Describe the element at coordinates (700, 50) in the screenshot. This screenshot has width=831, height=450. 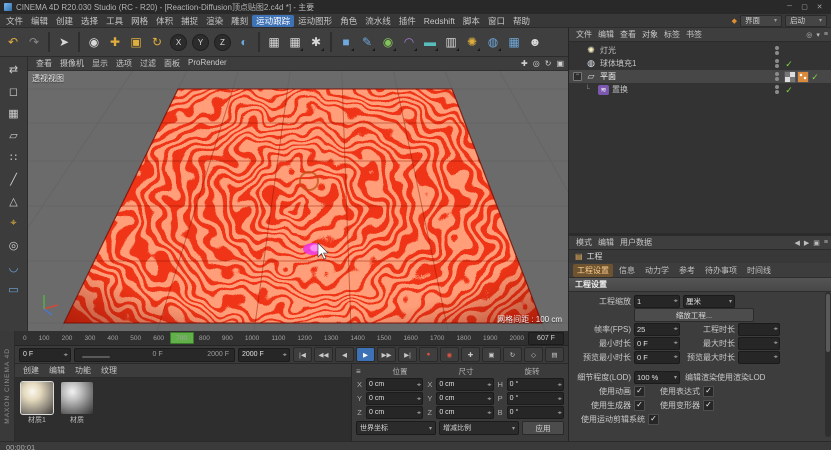
I see `object-row-light: ✺ 灯光` at that location.